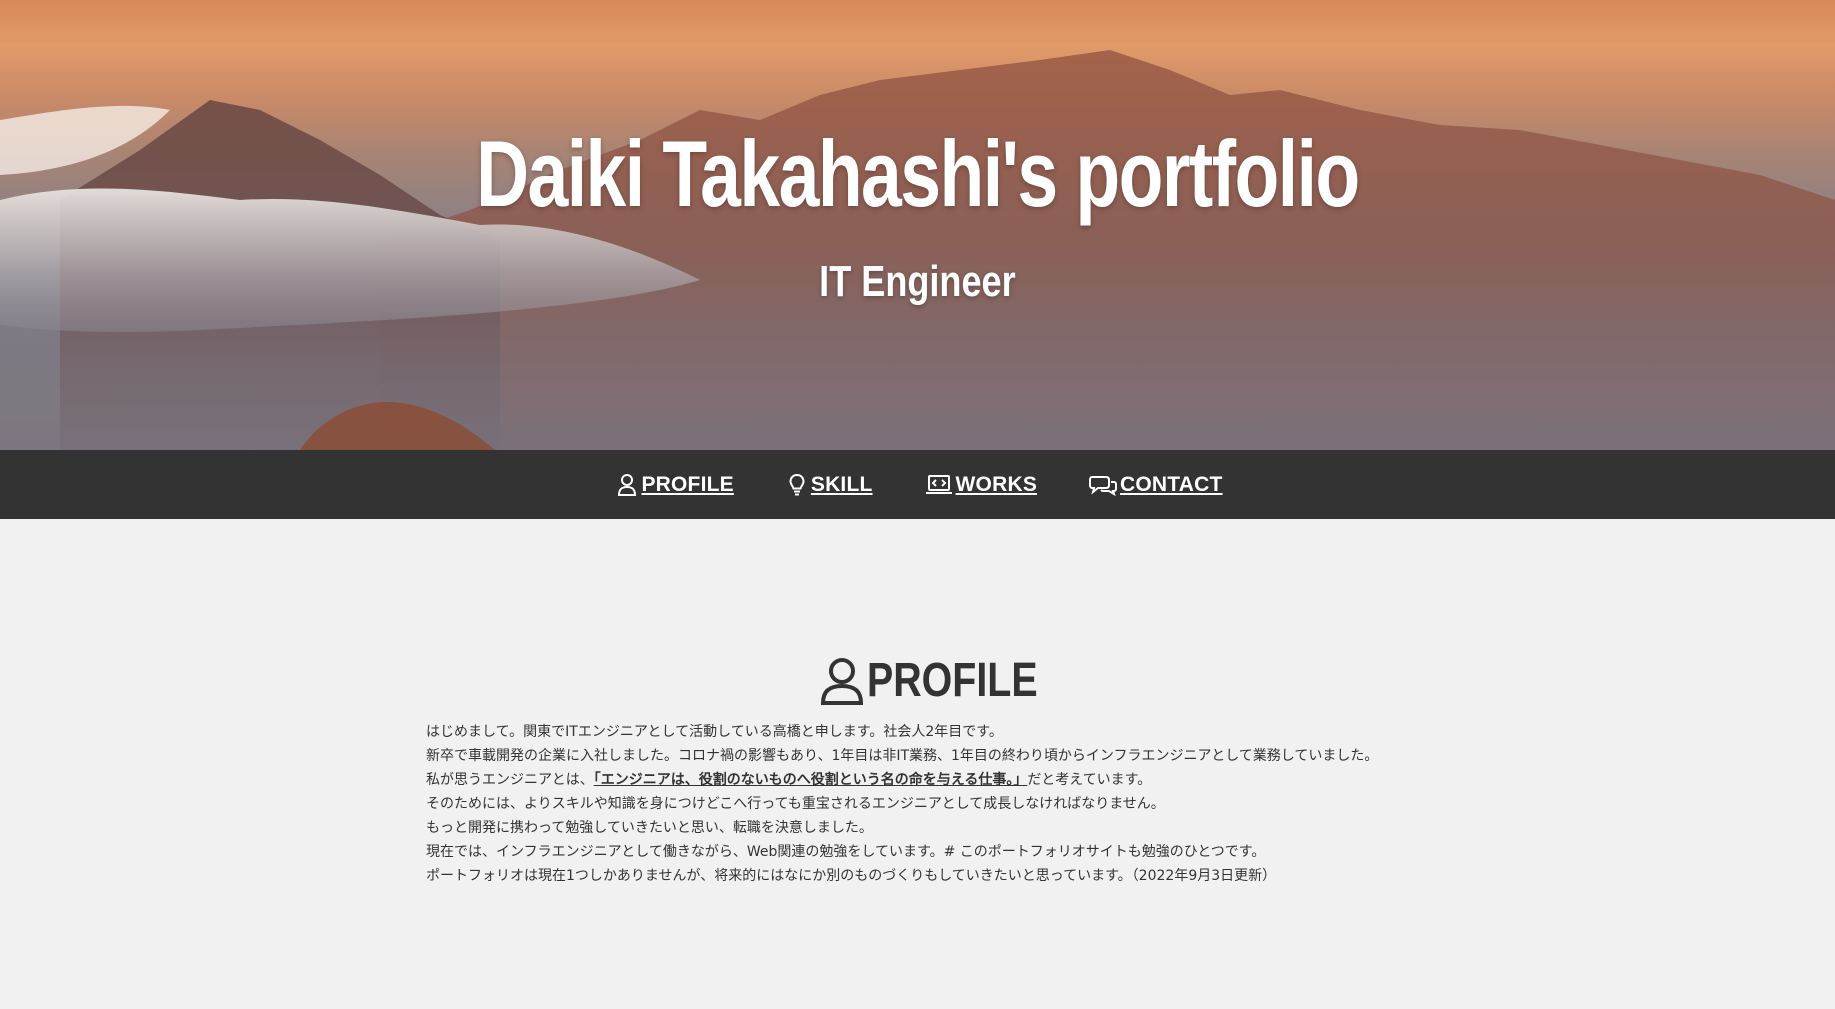 Image resolution: width=1835 pixels, height=1009 pixels. What do you see at coordinates (917, 281) in the screenshot?
I see `site-subtitle: IT Engineer` at bounding box center [917, 281].